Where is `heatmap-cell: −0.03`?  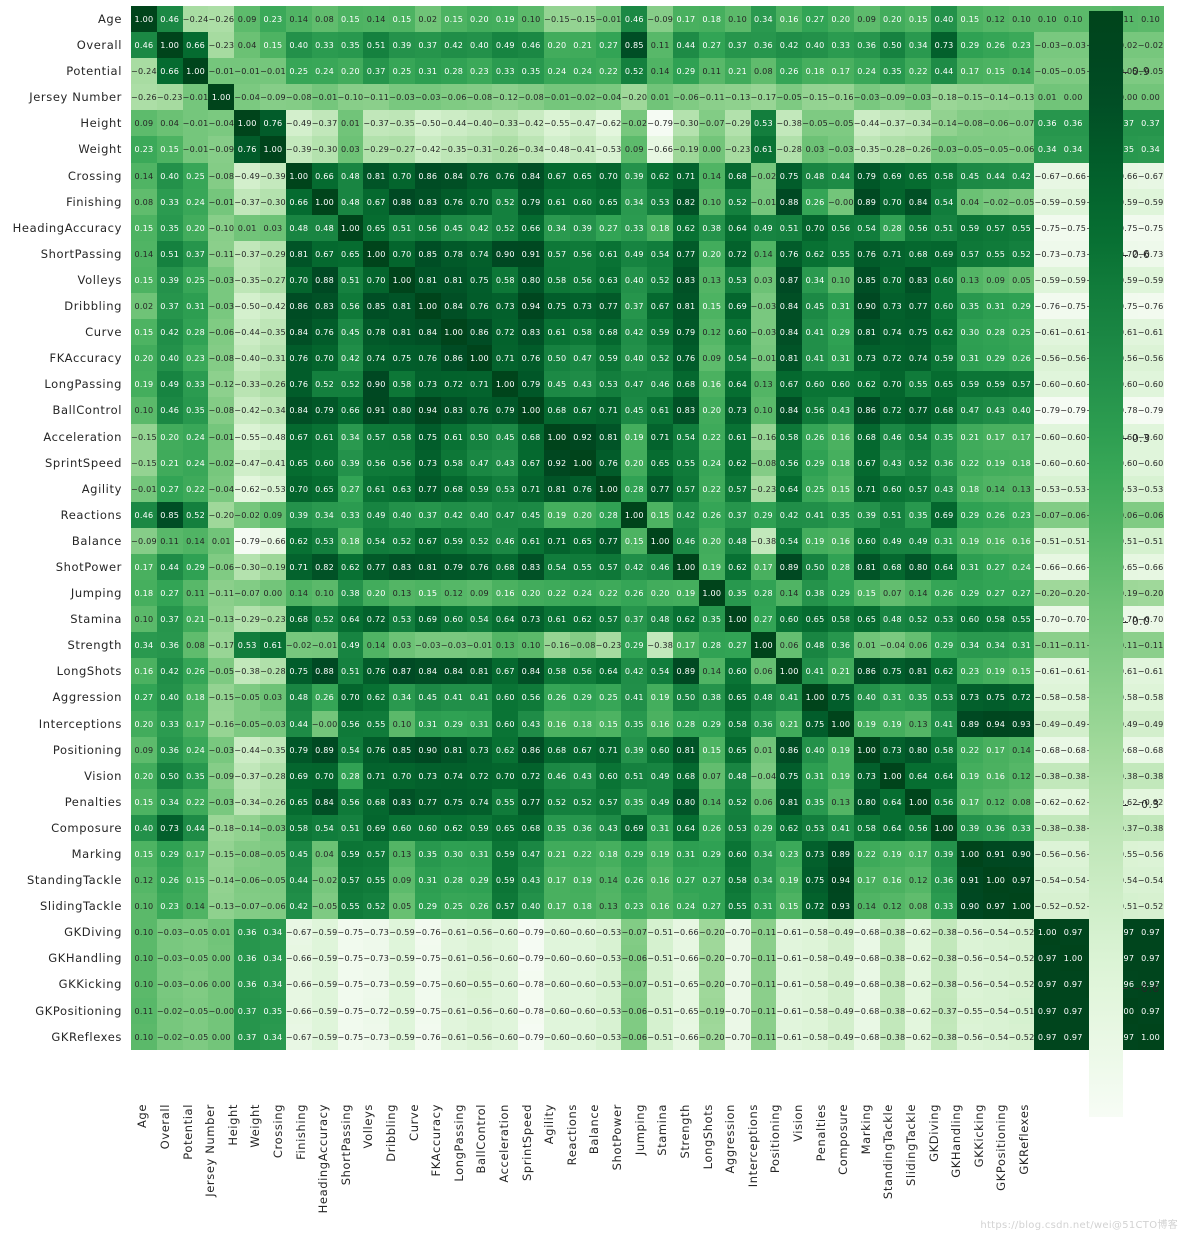 heatmap-cell: −0.03 is located at coordinates (273, 827).